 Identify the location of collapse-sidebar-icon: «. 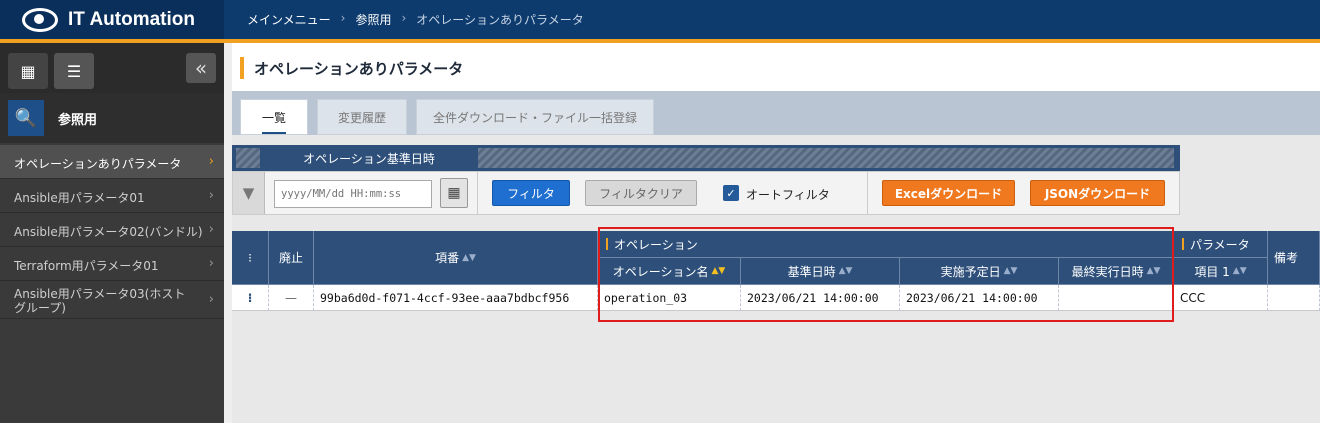
(201, 68).